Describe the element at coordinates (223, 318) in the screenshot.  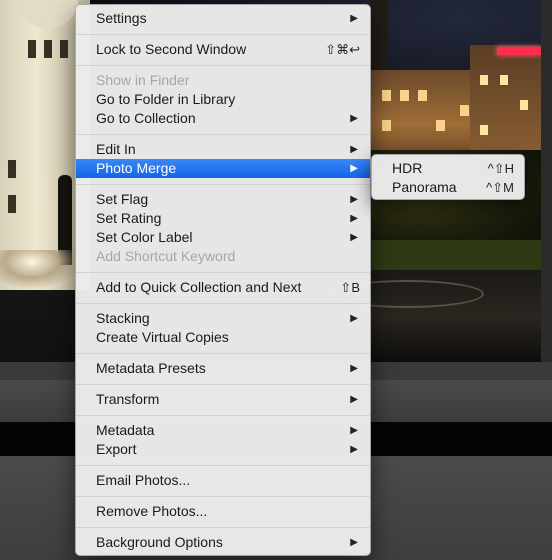
I see `menu-item-stacking: Stacking ▶` at that location.